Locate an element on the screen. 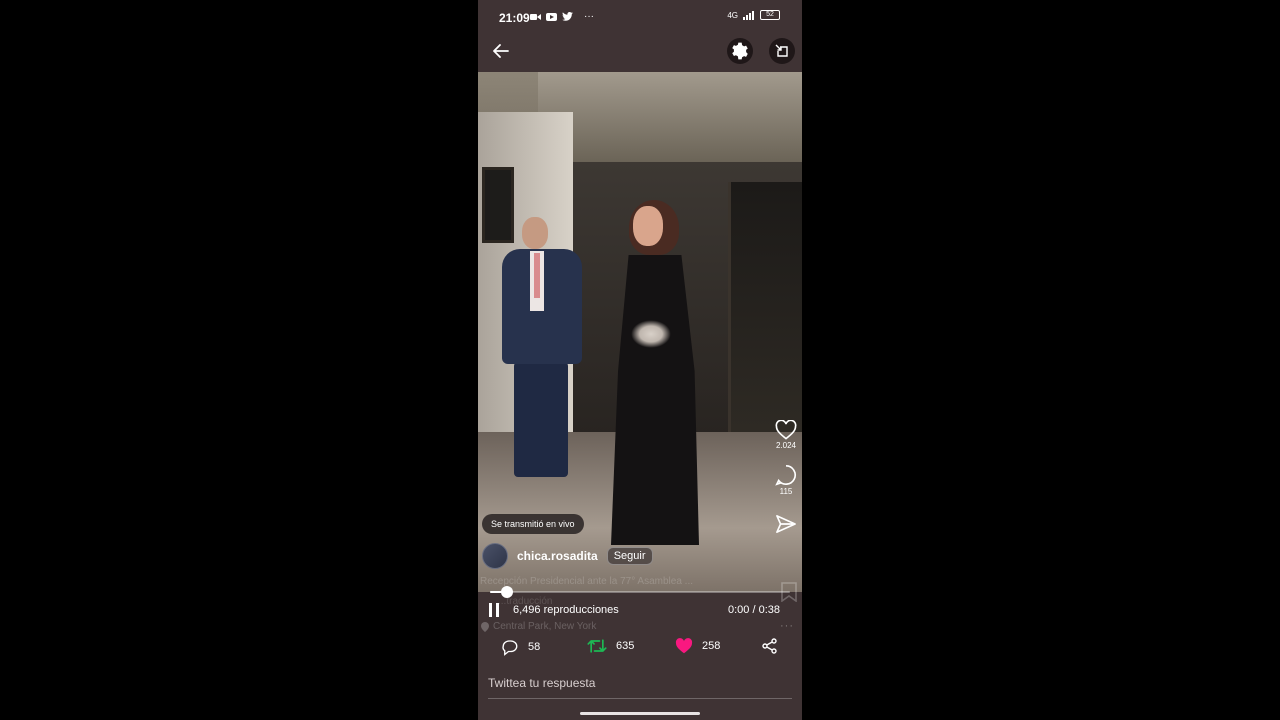 This screenshot has width=1280, height=720. video-comment-button: 115 is located at coordinates (786, 480).